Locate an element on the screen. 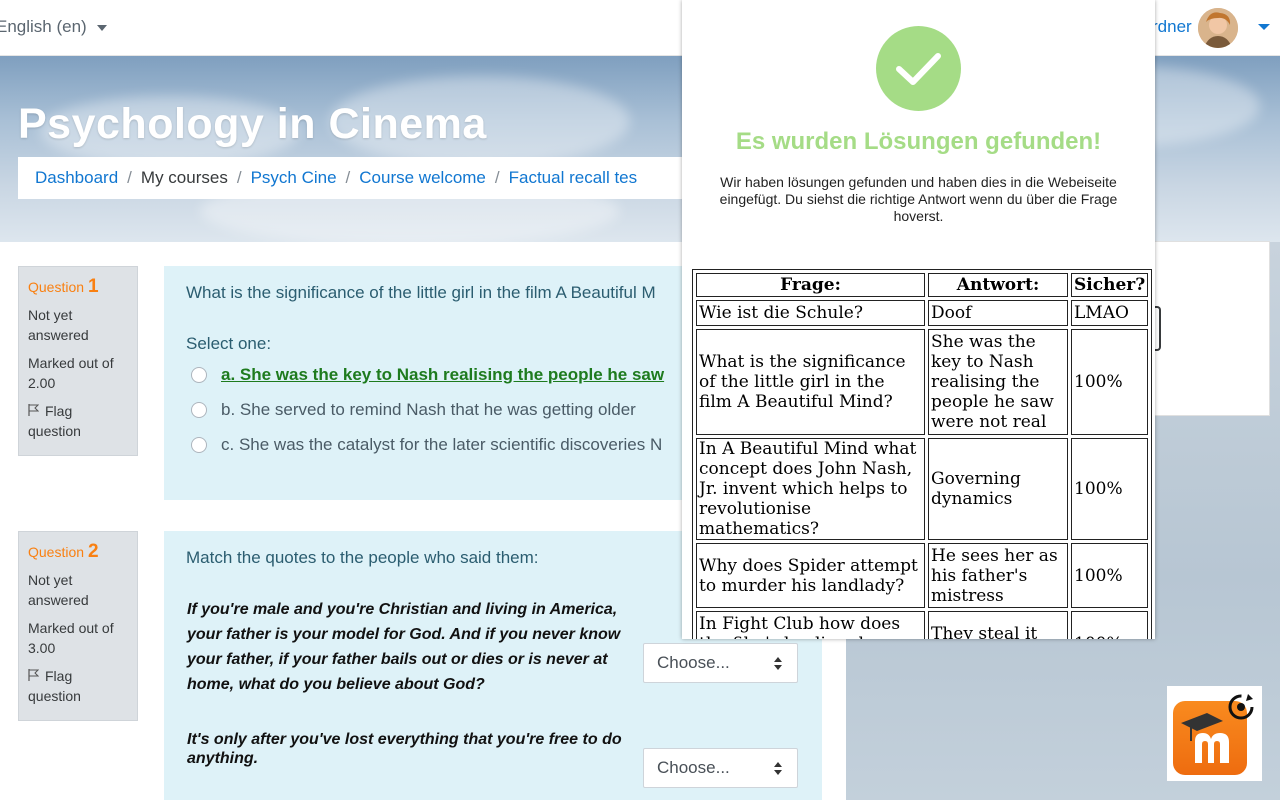  column-header: Frage: is located at coordinates (810, 285).